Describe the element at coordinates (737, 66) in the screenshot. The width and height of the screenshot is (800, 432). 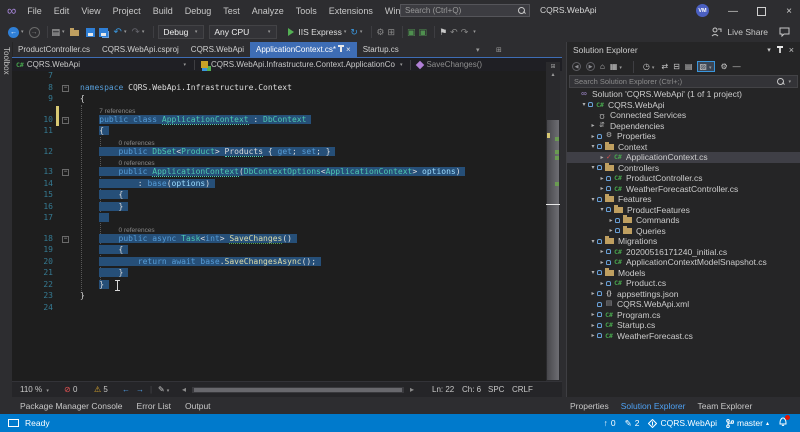
I see `preview-selected-icon: ―` at that location.